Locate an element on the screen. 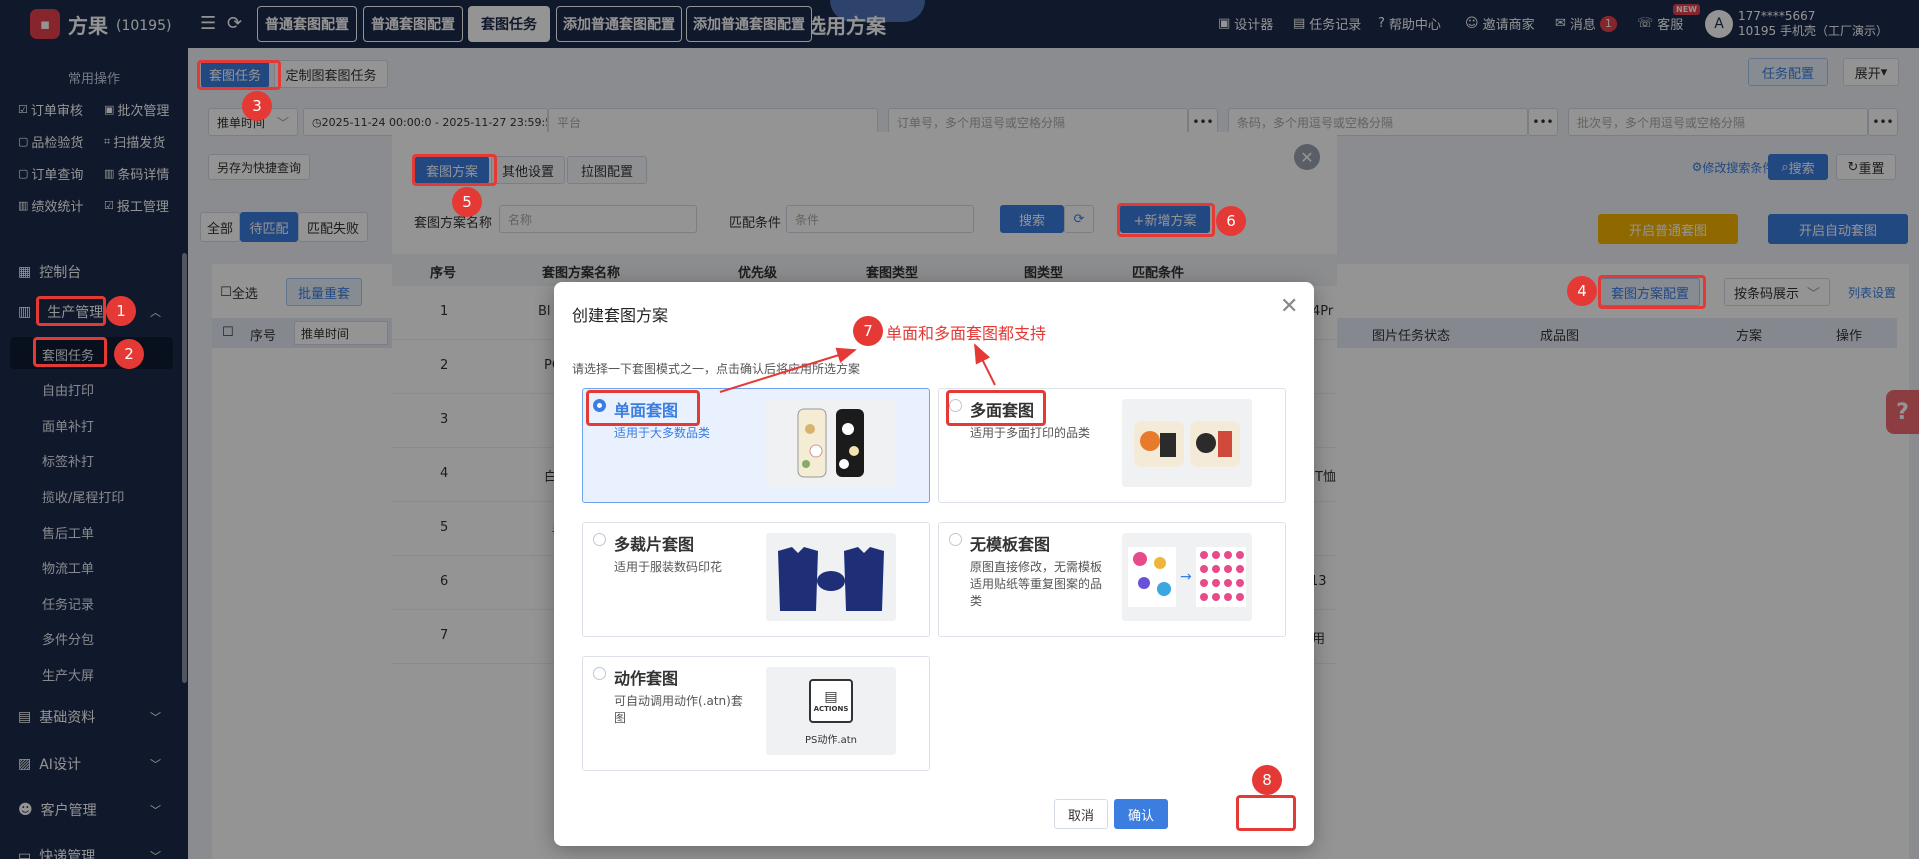 This screenshot has width=1919, height=859. step-5-badge: 5 is located at coordinates (467, 202).